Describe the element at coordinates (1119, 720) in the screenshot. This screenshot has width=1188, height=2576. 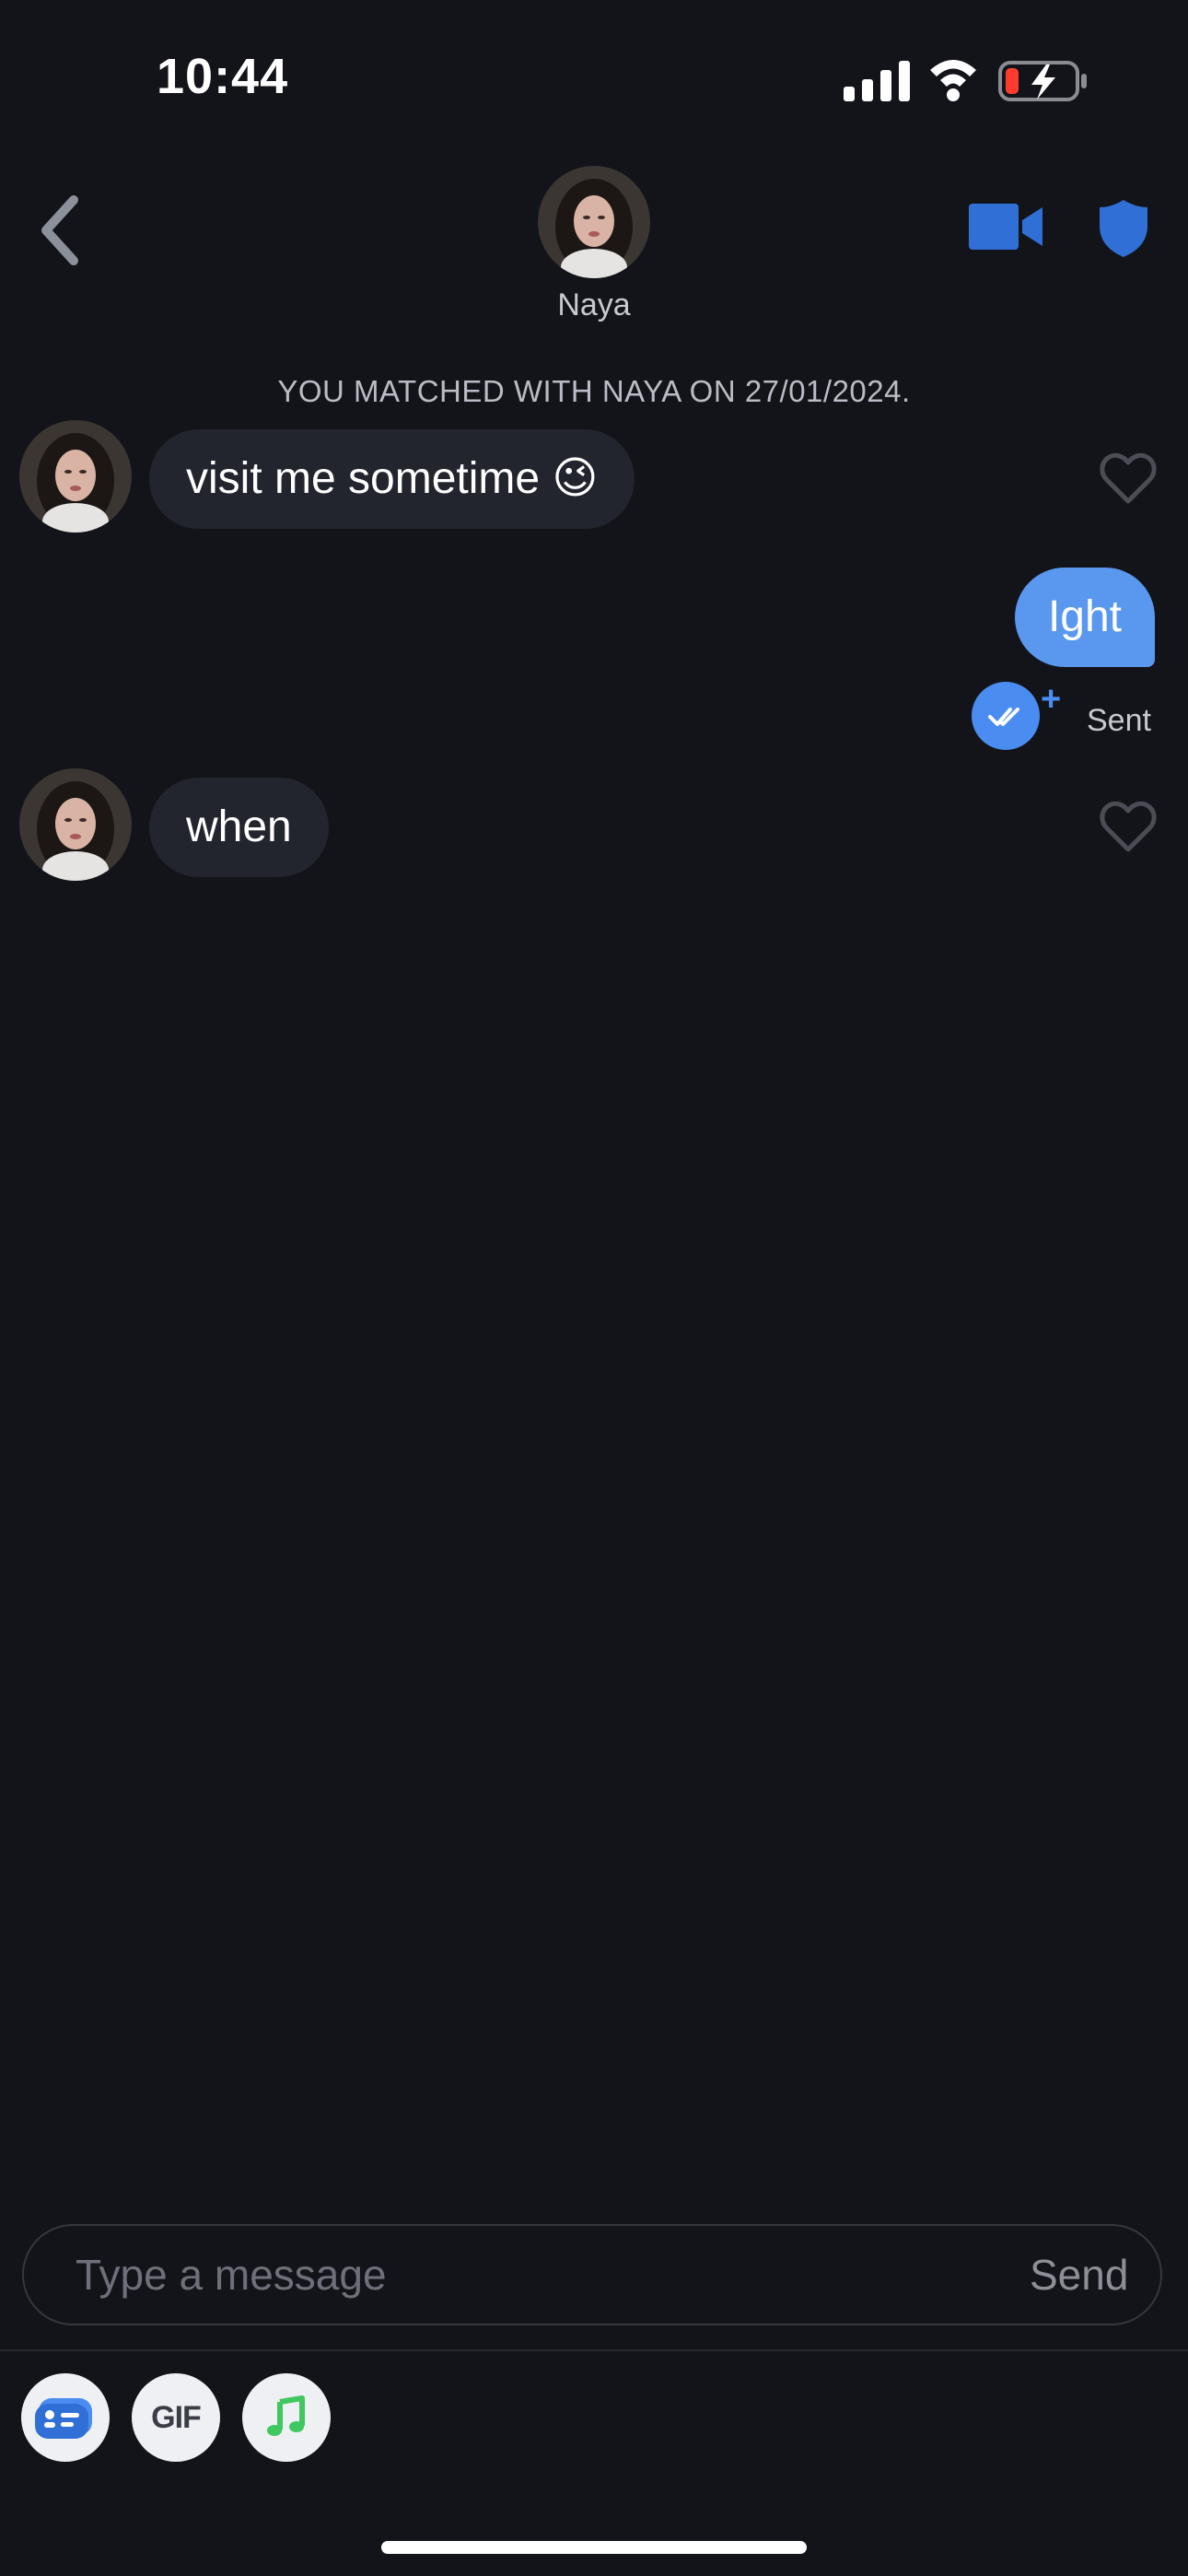
I see `message-status: Sent` at that location.